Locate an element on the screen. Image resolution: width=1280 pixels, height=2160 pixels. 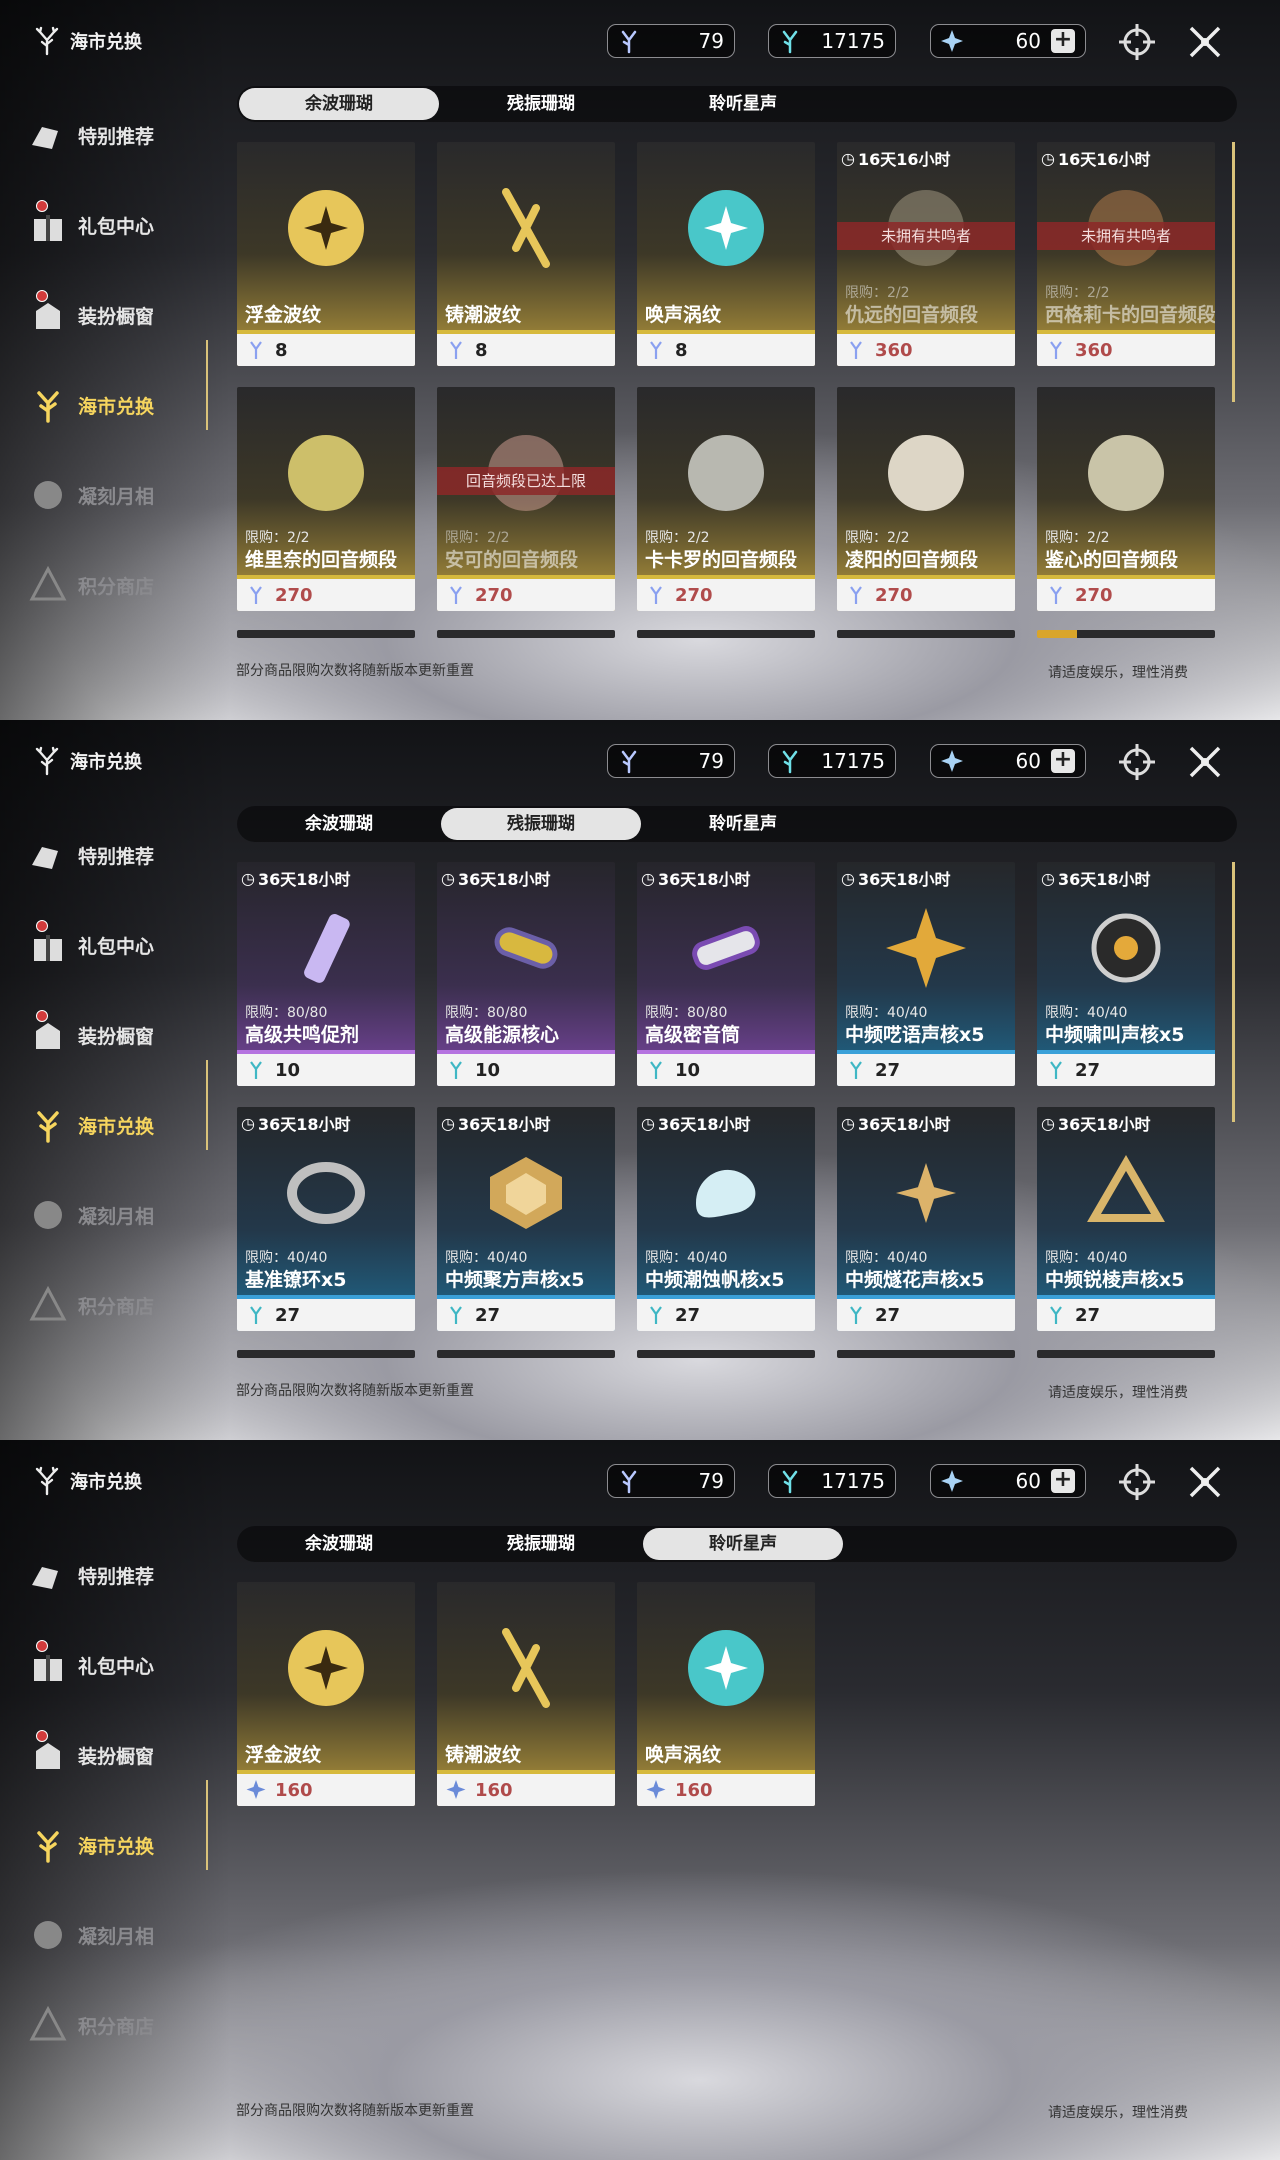
shop-card: ◷ 36天18小时 限购：40/40 中频啸叫声核x5 27 is located at coordinates (1126, 974).